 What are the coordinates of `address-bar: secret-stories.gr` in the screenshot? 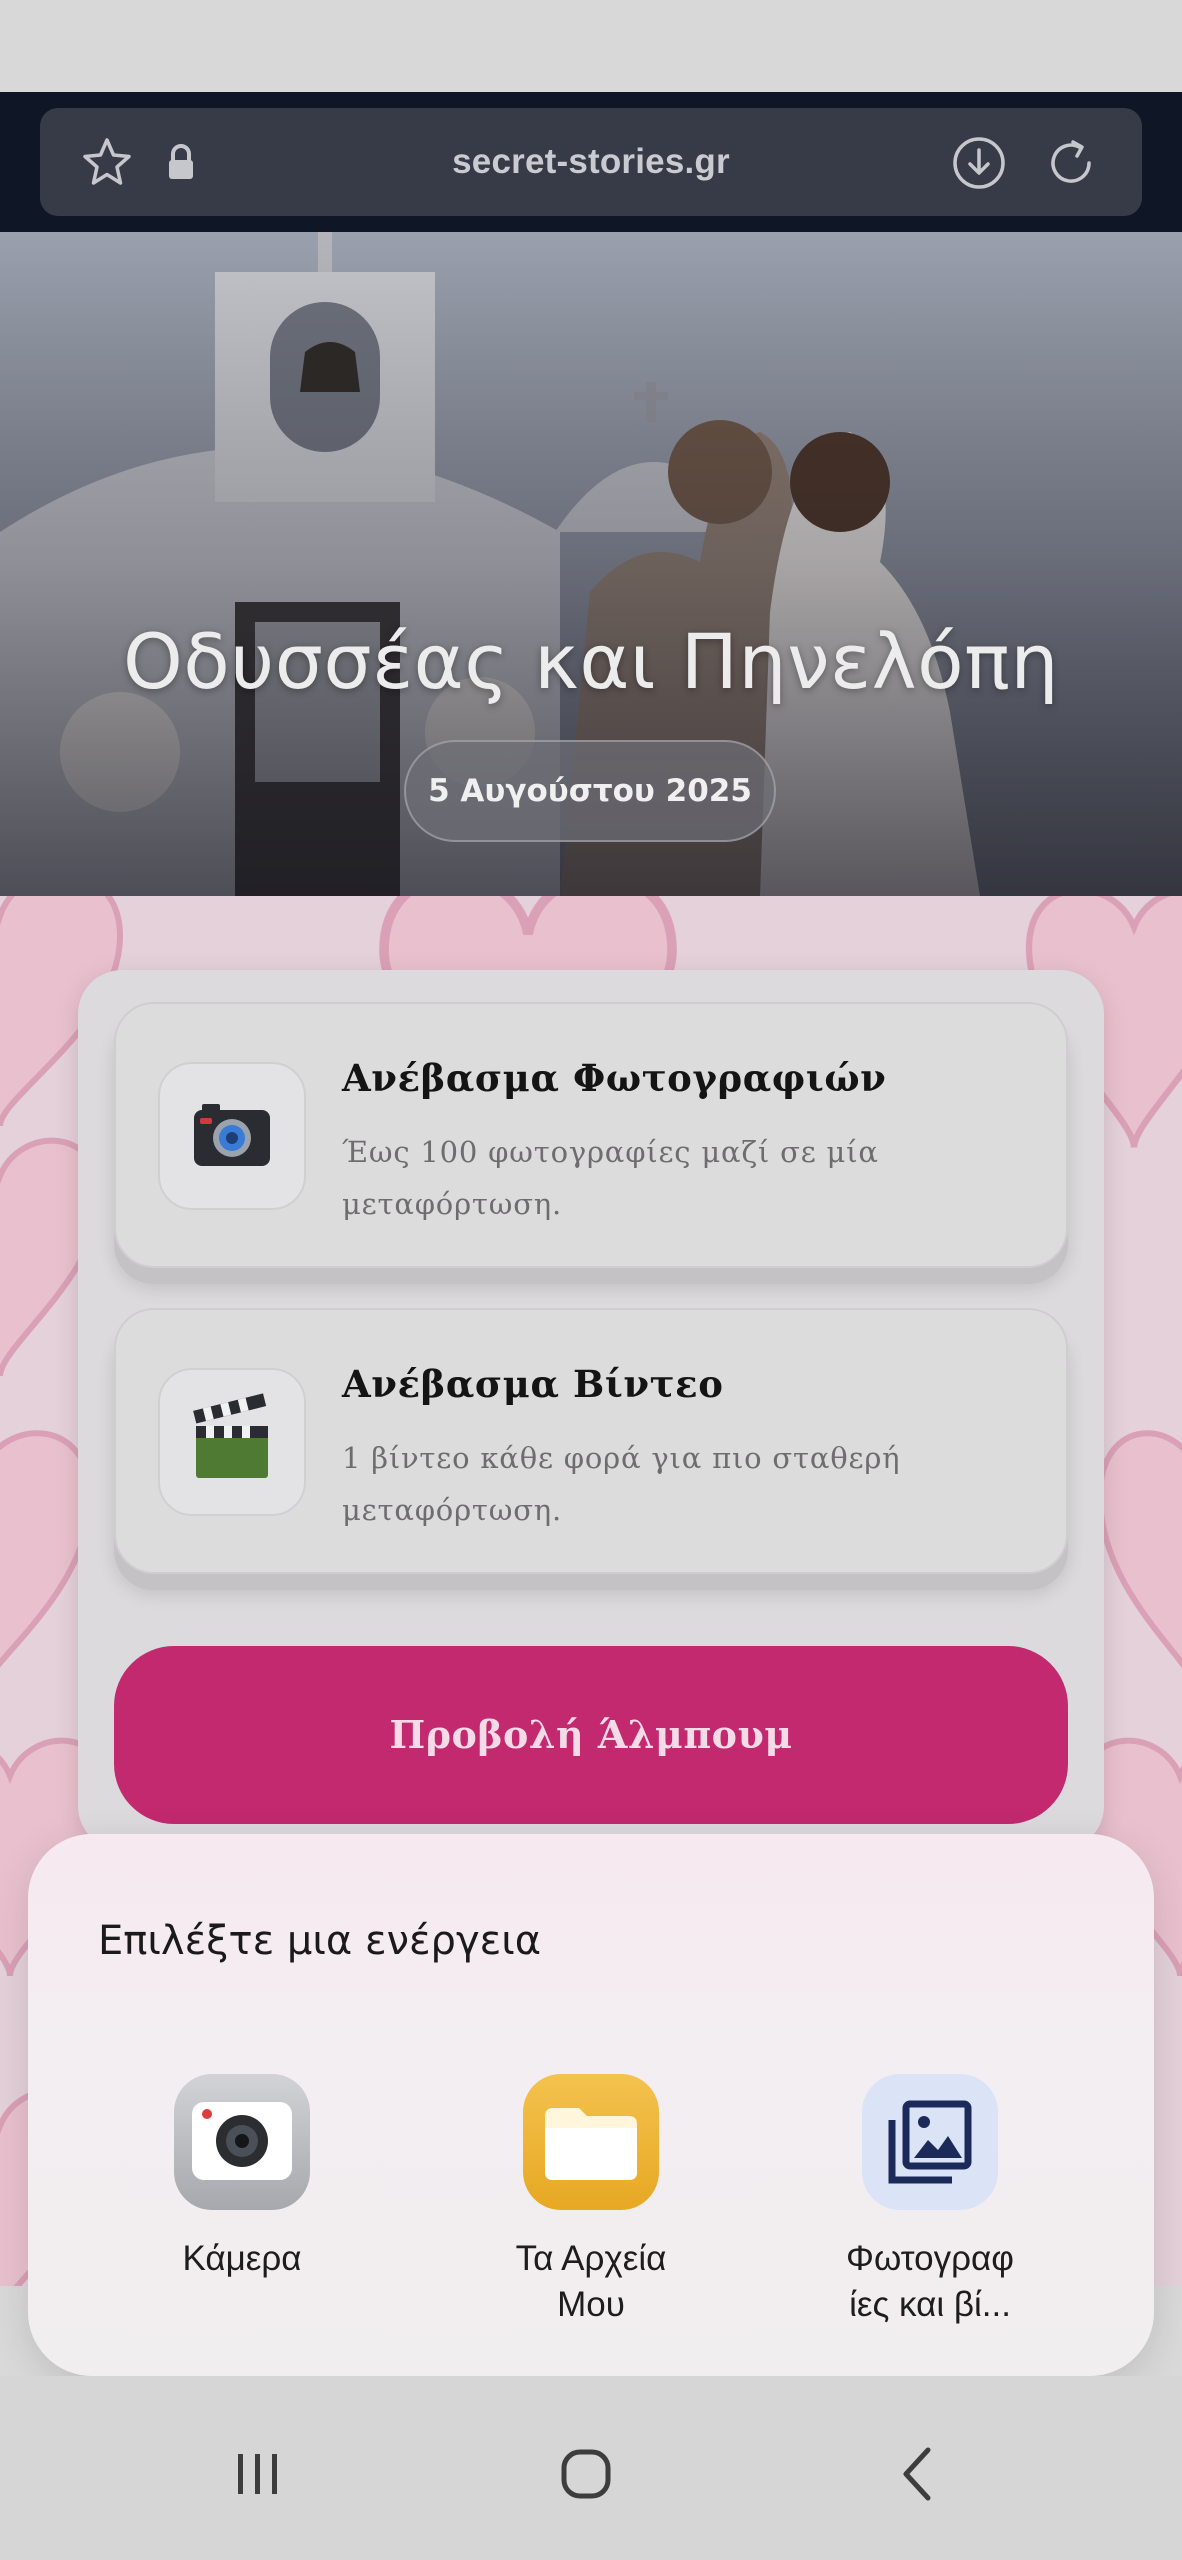 It's located at (591, 162).